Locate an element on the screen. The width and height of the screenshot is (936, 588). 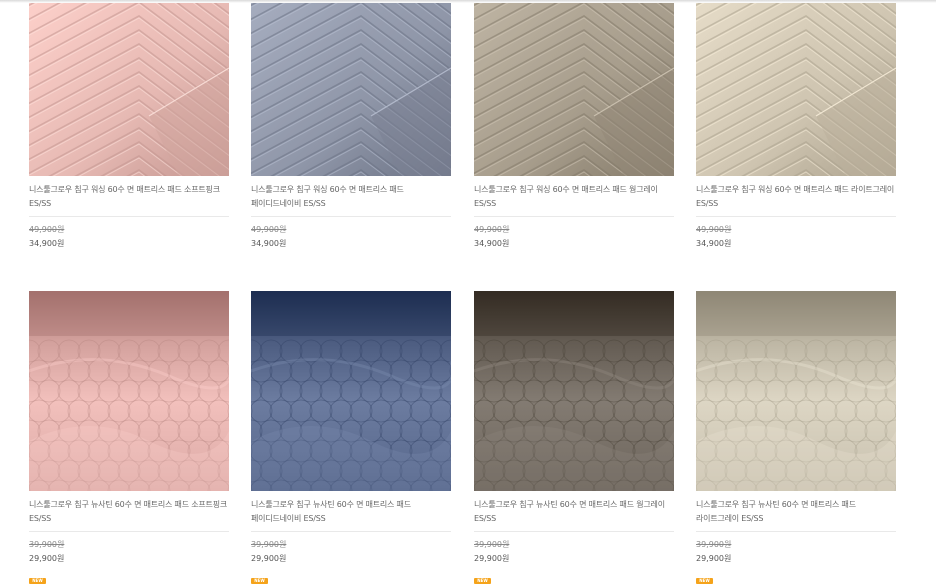
product-name: 니스툴그로우 침구 워싱 60수 면 매트리스 패드 웜그레이 ES/SS is located at coordinates (574, 197).